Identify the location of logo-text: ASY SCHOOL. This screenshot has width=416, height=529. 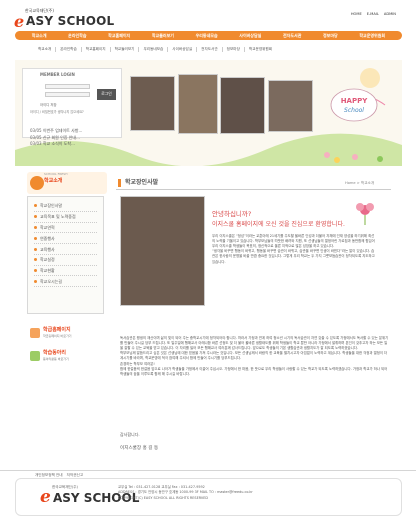
(70, 21).